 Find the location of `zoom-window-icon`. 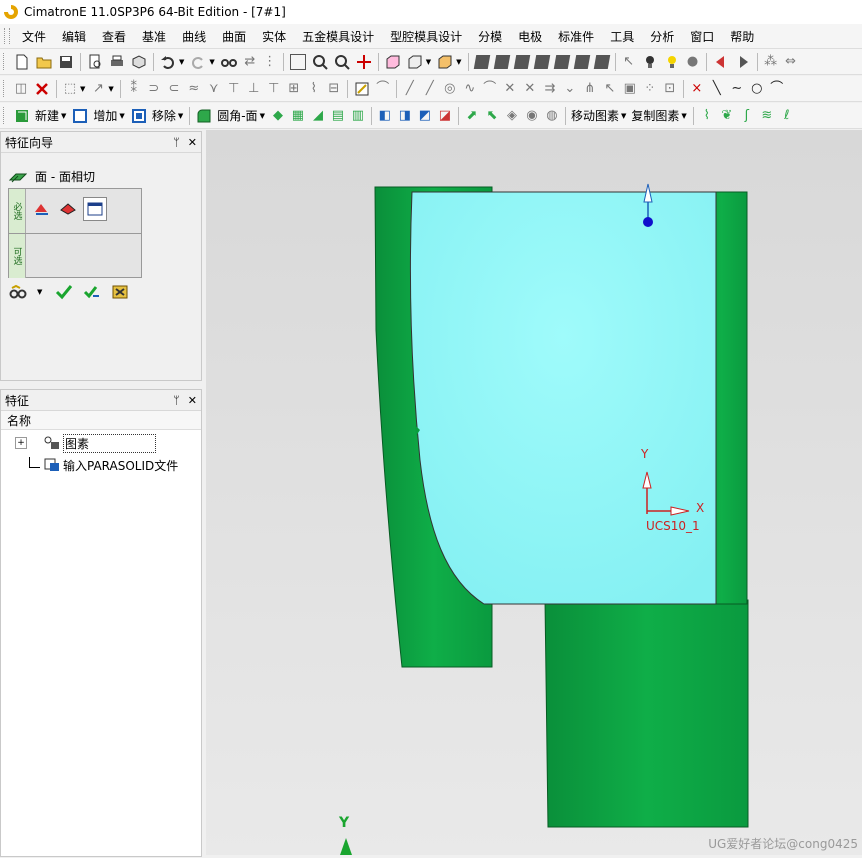

zoom-window-icon is located at coordinates (320, 62).